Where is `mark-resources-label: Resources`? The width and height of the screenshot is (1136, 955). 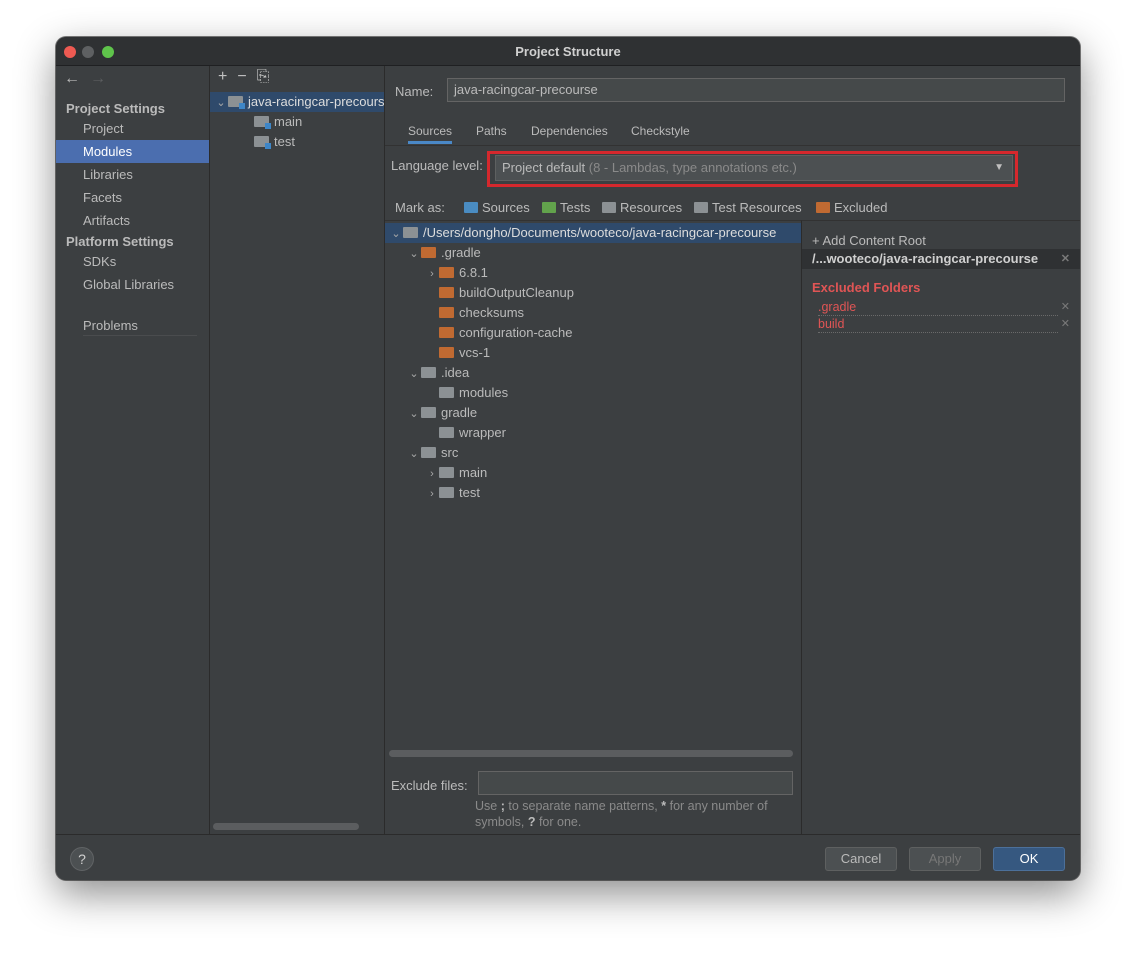
mark-resources-label: Resources is located at coordinates (651, 207).